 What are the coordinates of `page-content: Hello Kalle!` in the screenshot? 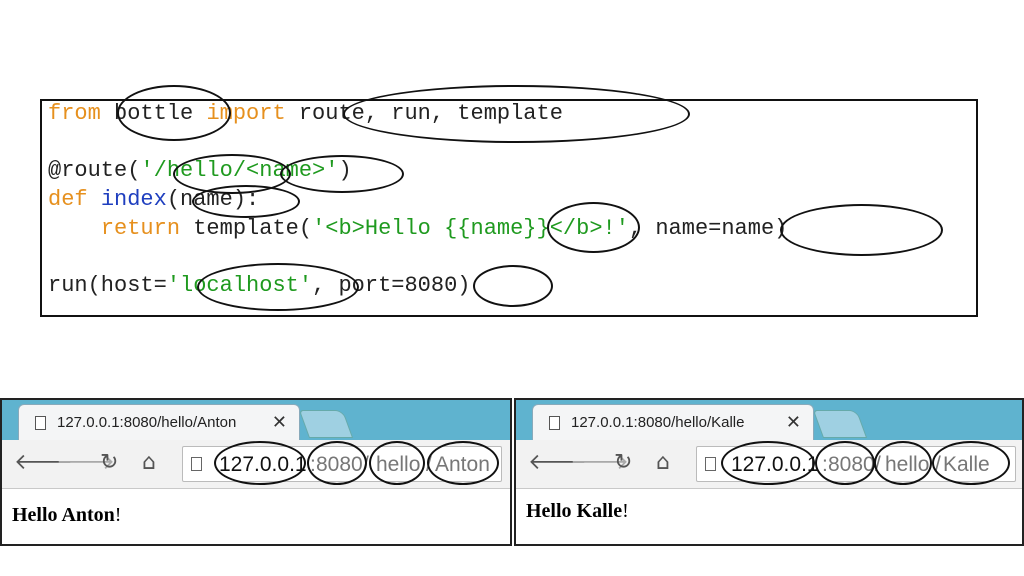 It's located at (577, 511).